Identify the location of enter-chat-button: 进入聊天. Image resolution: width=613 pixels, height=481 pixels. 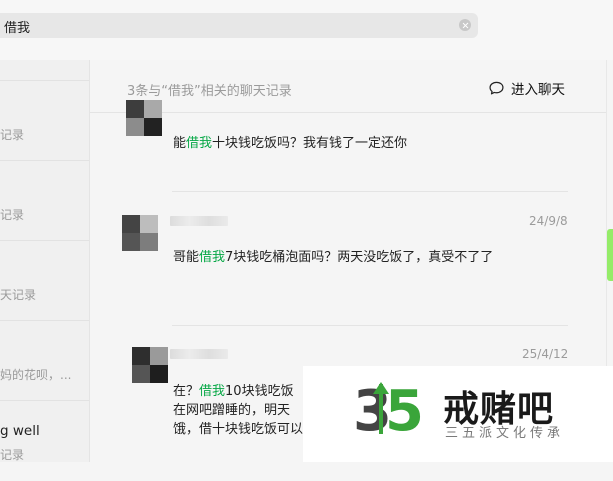
(526, 88).